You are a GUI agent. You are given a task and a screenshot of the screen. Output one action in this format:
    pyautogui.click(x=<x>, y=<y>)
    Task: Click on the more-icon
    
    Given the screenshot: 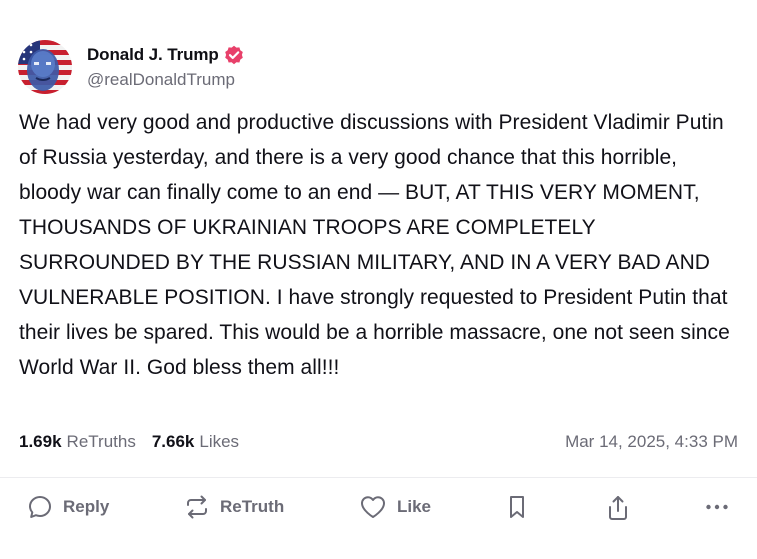 What is the action you would take?
    pyautogui.click(x=717, y=507)
    